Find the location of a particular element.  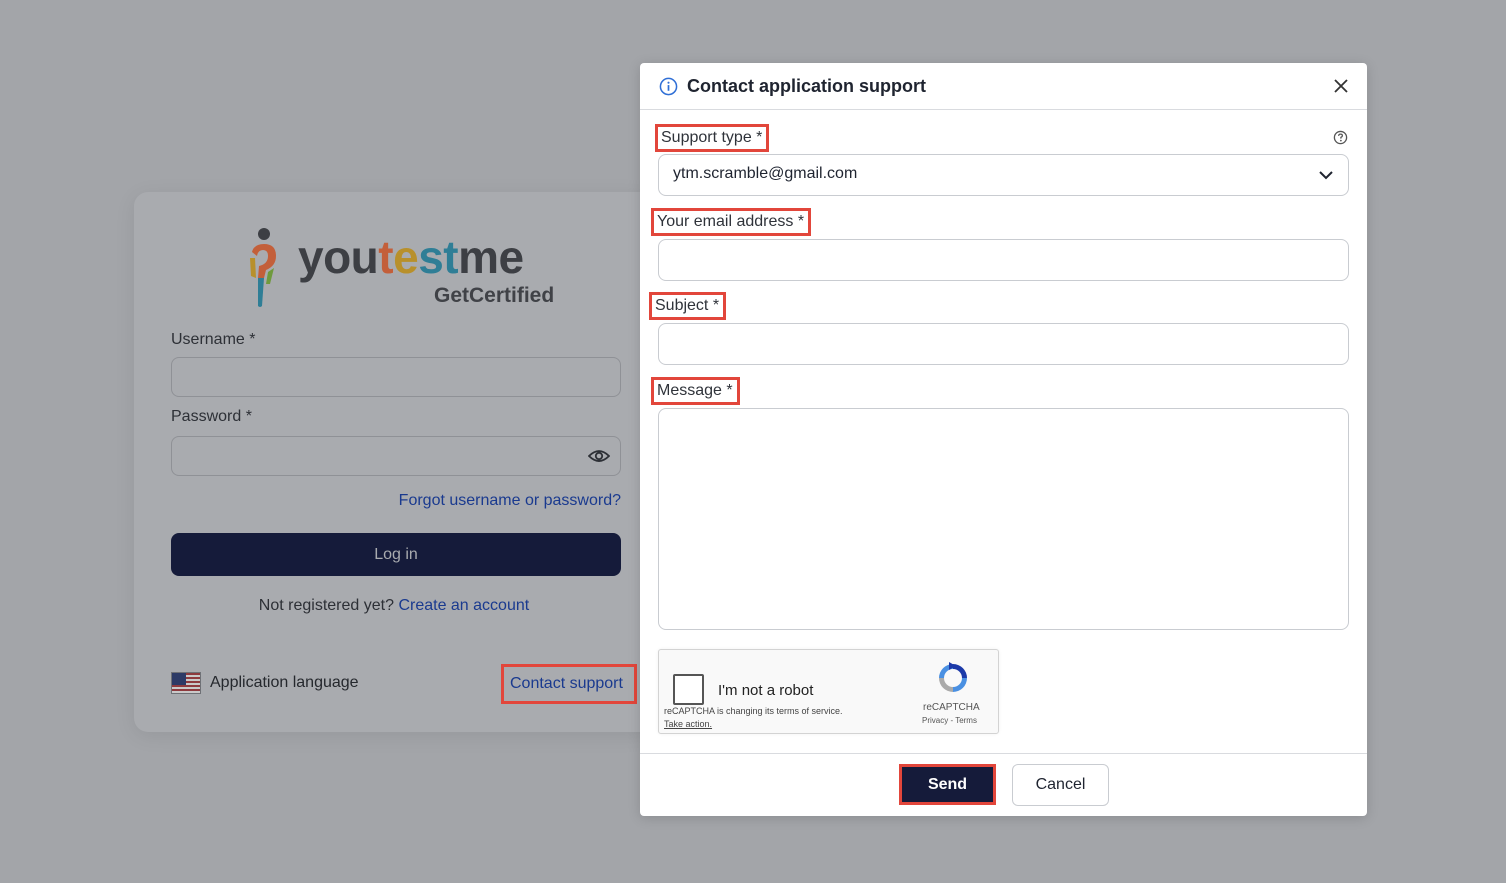

info-icon is located at coordinates (668, 86).